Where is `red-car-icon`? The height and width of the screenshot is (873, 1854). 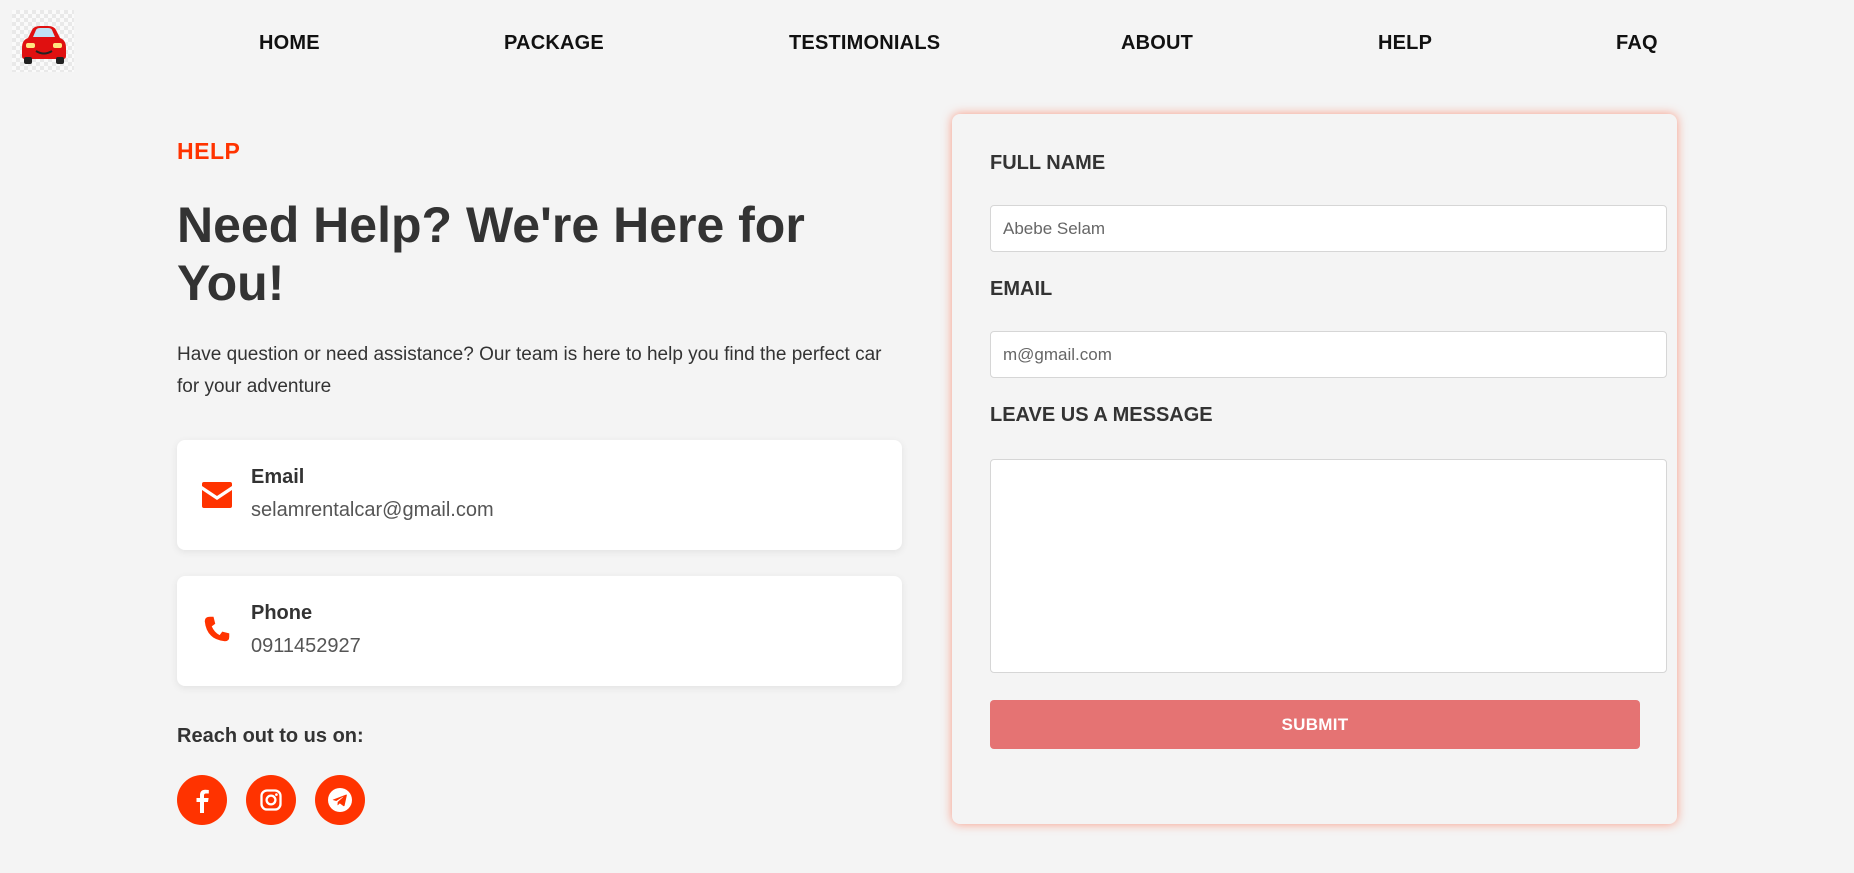 red-car-icon is located at coordinates (44, 45).